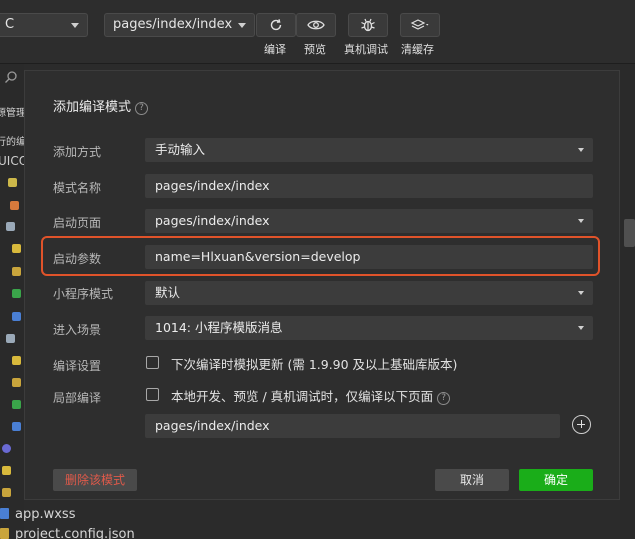 This screenshot has height=539, width=635. I want to click on add-method-label: 添加方式, so click(77, 152).